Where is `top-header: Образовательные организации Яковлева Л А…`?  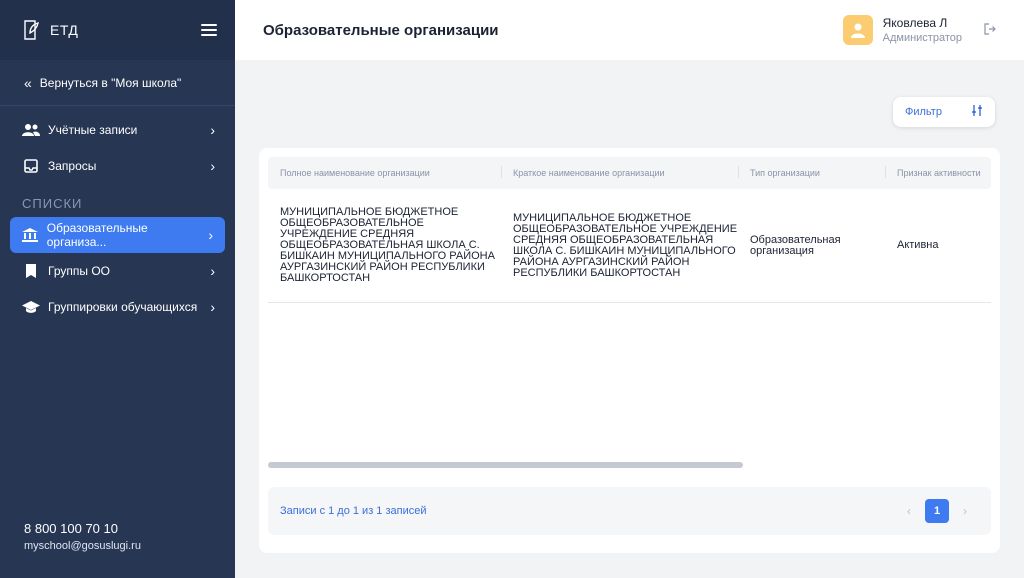
top-header: Образовательные организации Яковлева Л А… is located at coordinates (629, 30).